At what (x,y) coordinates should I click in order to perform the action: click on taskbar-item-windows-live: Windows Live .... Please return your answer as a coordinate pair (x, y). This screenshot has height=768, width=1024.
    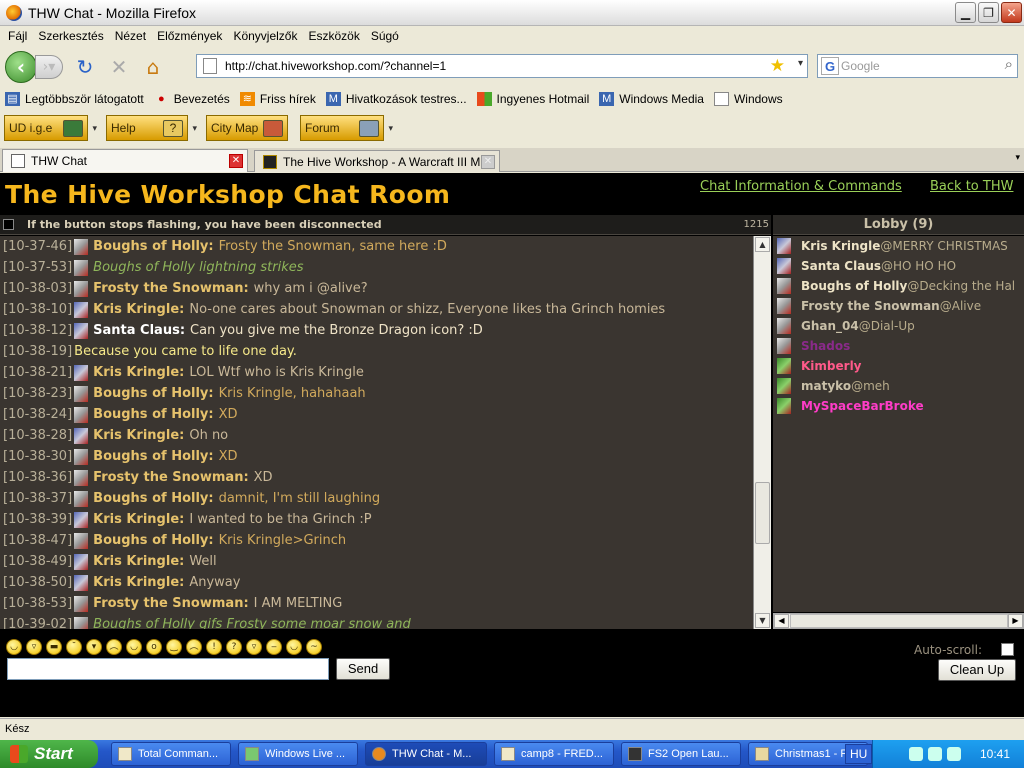
    Looking at the image, I should click on (298, 754).